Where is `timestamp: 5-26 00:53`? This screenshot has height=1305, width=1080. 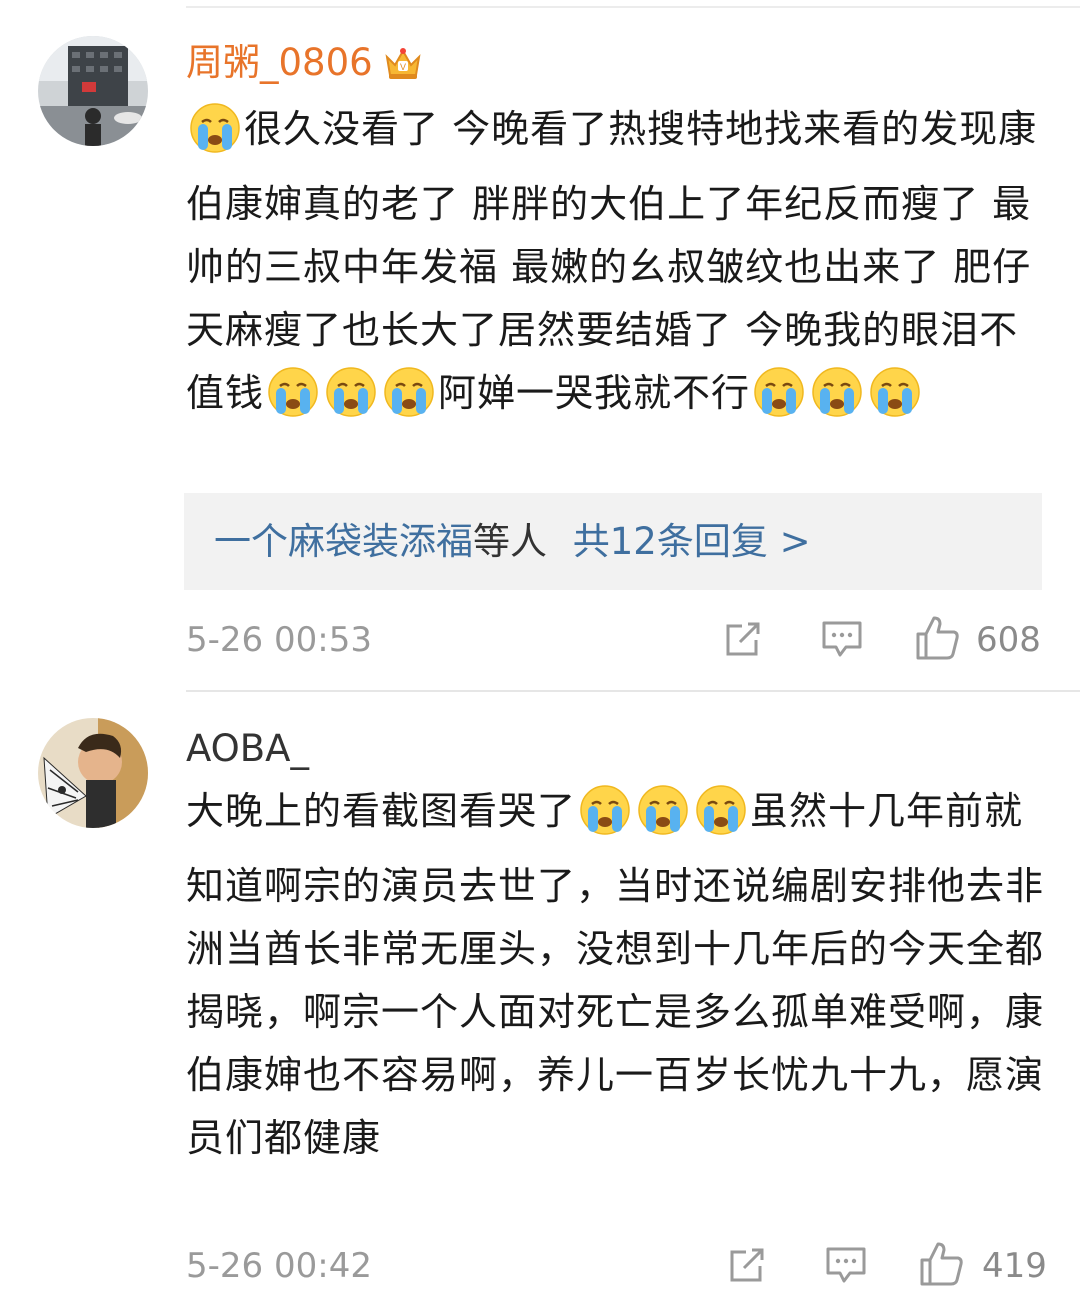
timestamp: 5-26 00:53 is located at coordinates (279, 640).